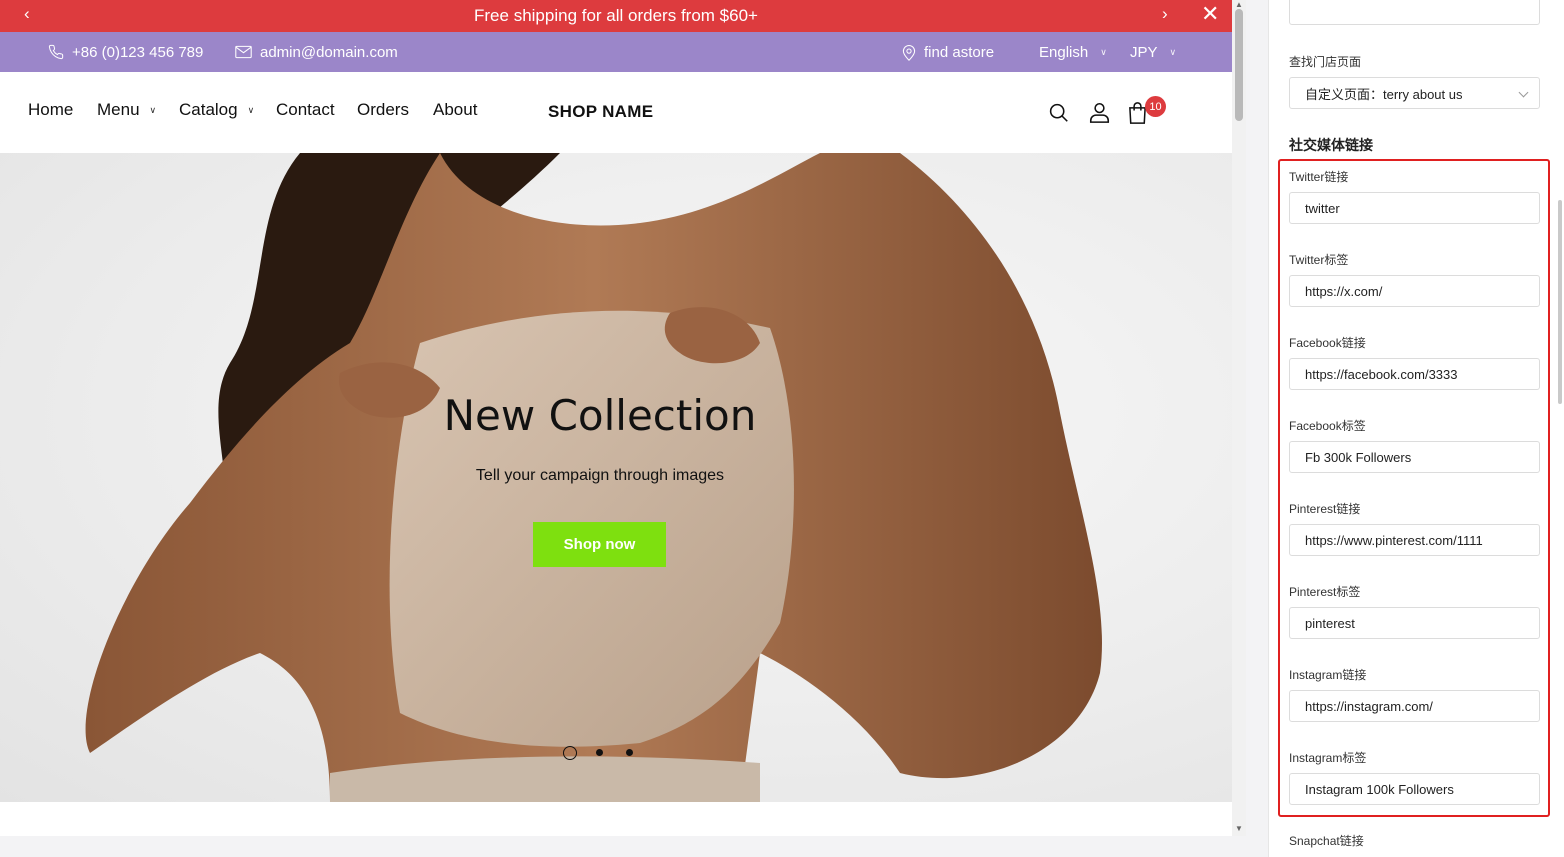 This screenshot has height=857, width=1564. What do you see at coordinates (1414, 291) in the screenshot?
I see `twitter-tag-input: https://x.com/` at bounding box center [1414, 291].